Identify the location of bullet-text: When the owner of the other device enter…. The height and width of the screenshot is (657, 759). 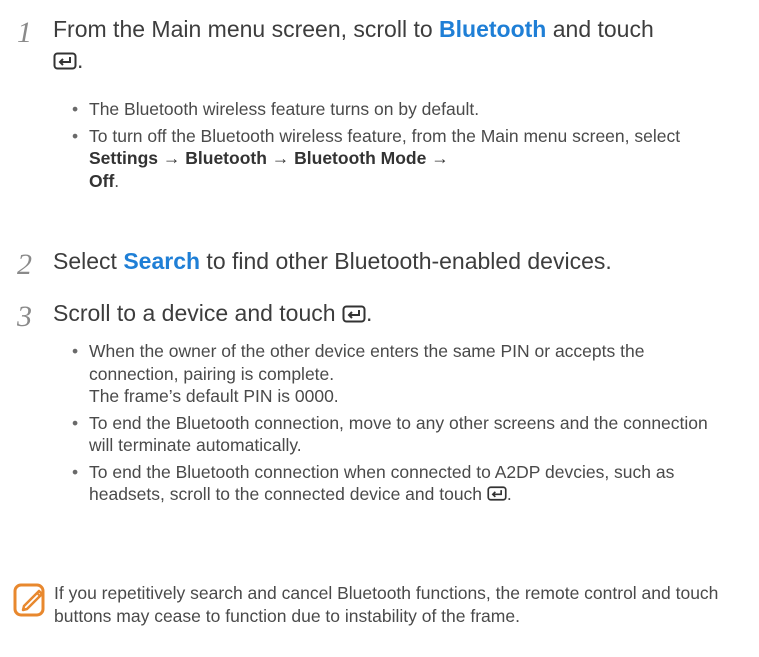
(367, 362).